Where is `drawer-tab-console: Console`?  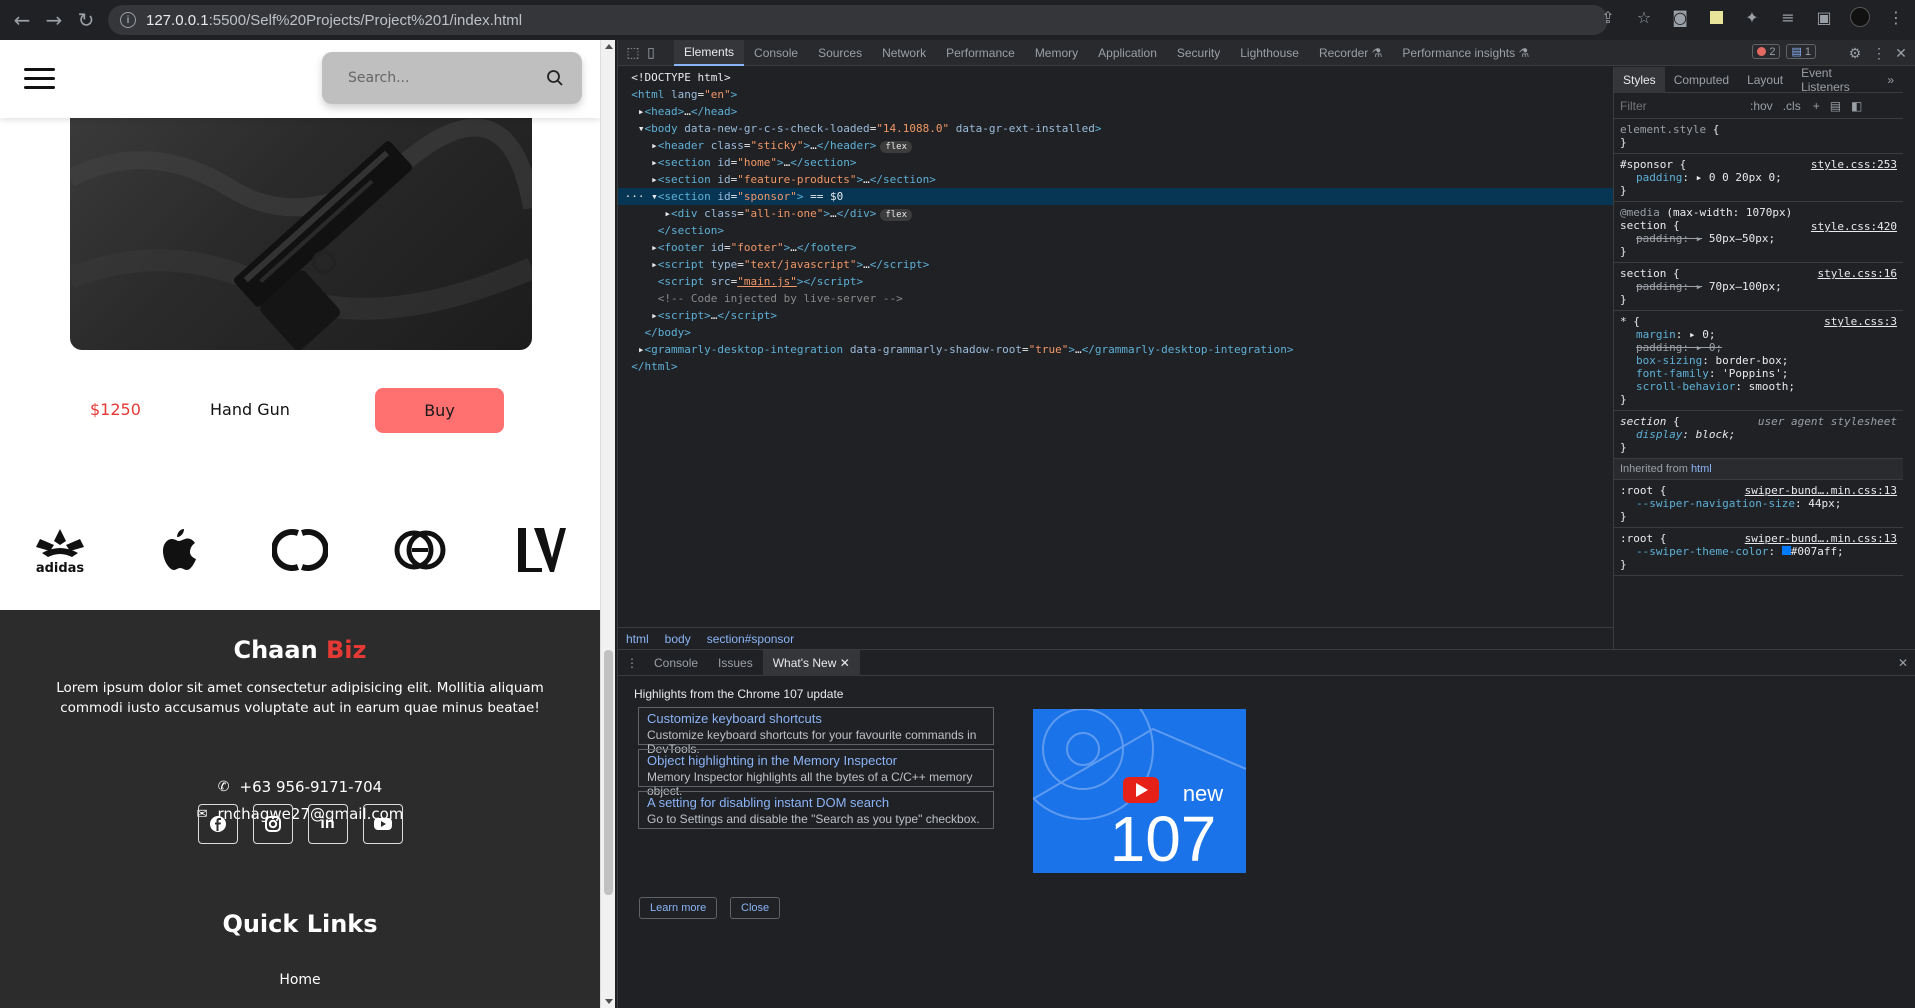 drawer-tab-console: Console is located at coordinates (676, 663).